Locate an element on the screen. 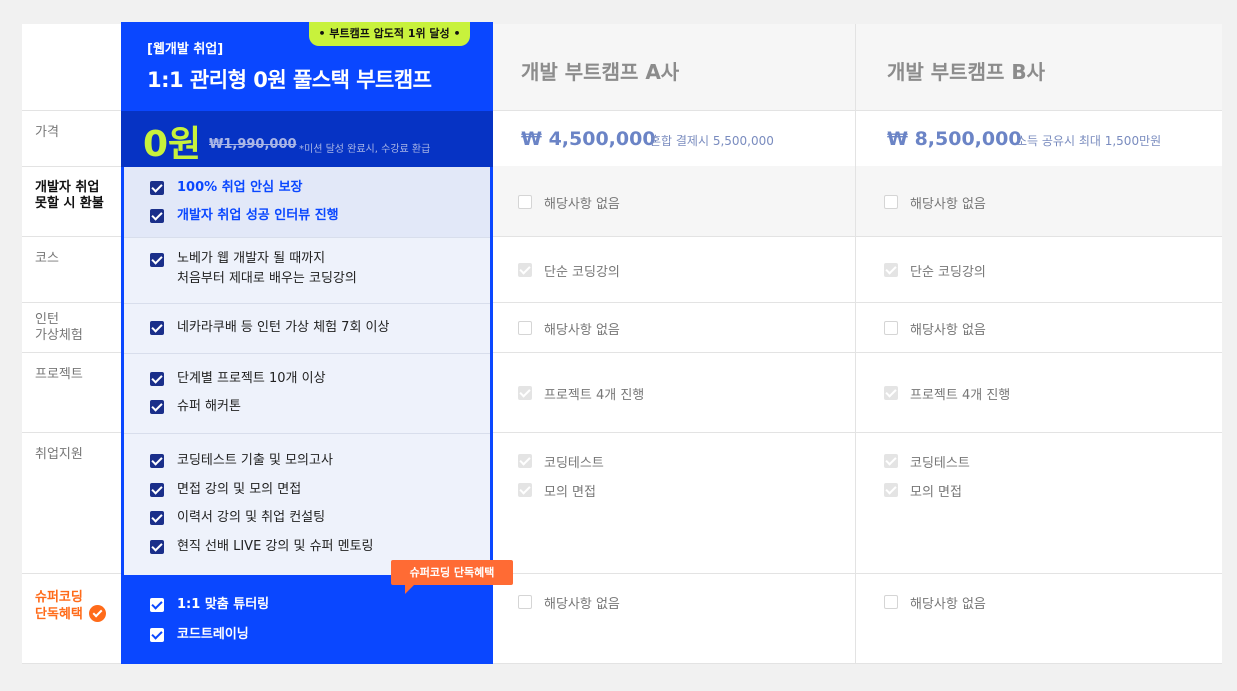  exclusive-item: 1:1 맞춤 튜터링 is located at coordinates (223, 604).